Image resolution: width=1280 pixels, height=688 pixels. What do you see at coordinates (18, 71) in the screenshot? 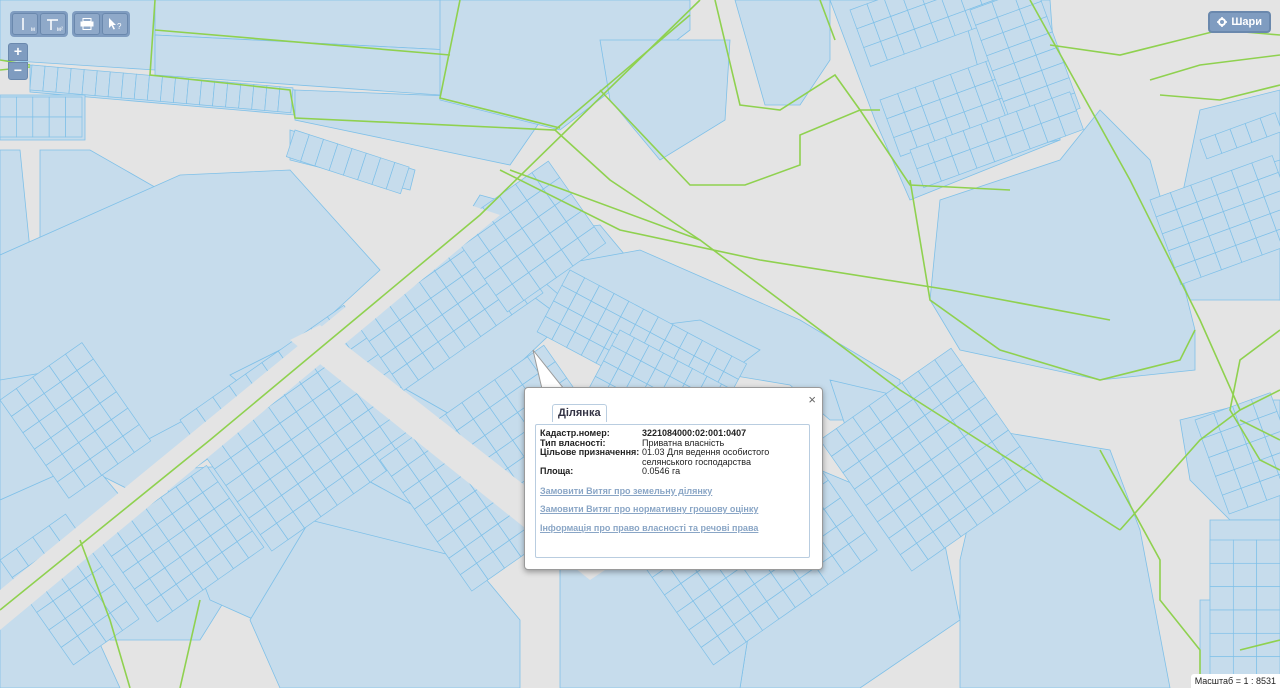
I see `zoom-out-button: −` at bounding box center [18, 71].